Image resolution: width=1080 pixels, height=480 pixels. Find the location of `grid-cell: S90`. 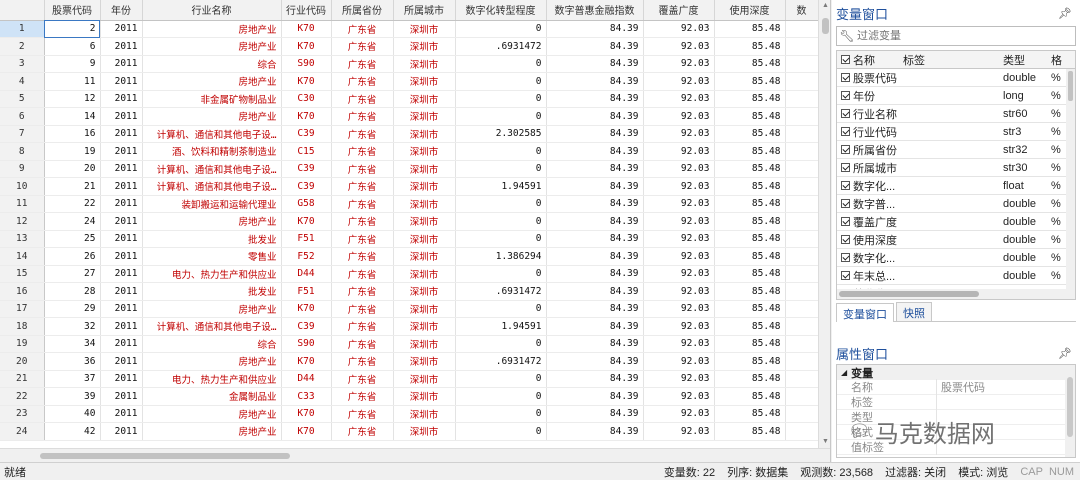

grid-cell: S90 is located at coordinates (306, 344).